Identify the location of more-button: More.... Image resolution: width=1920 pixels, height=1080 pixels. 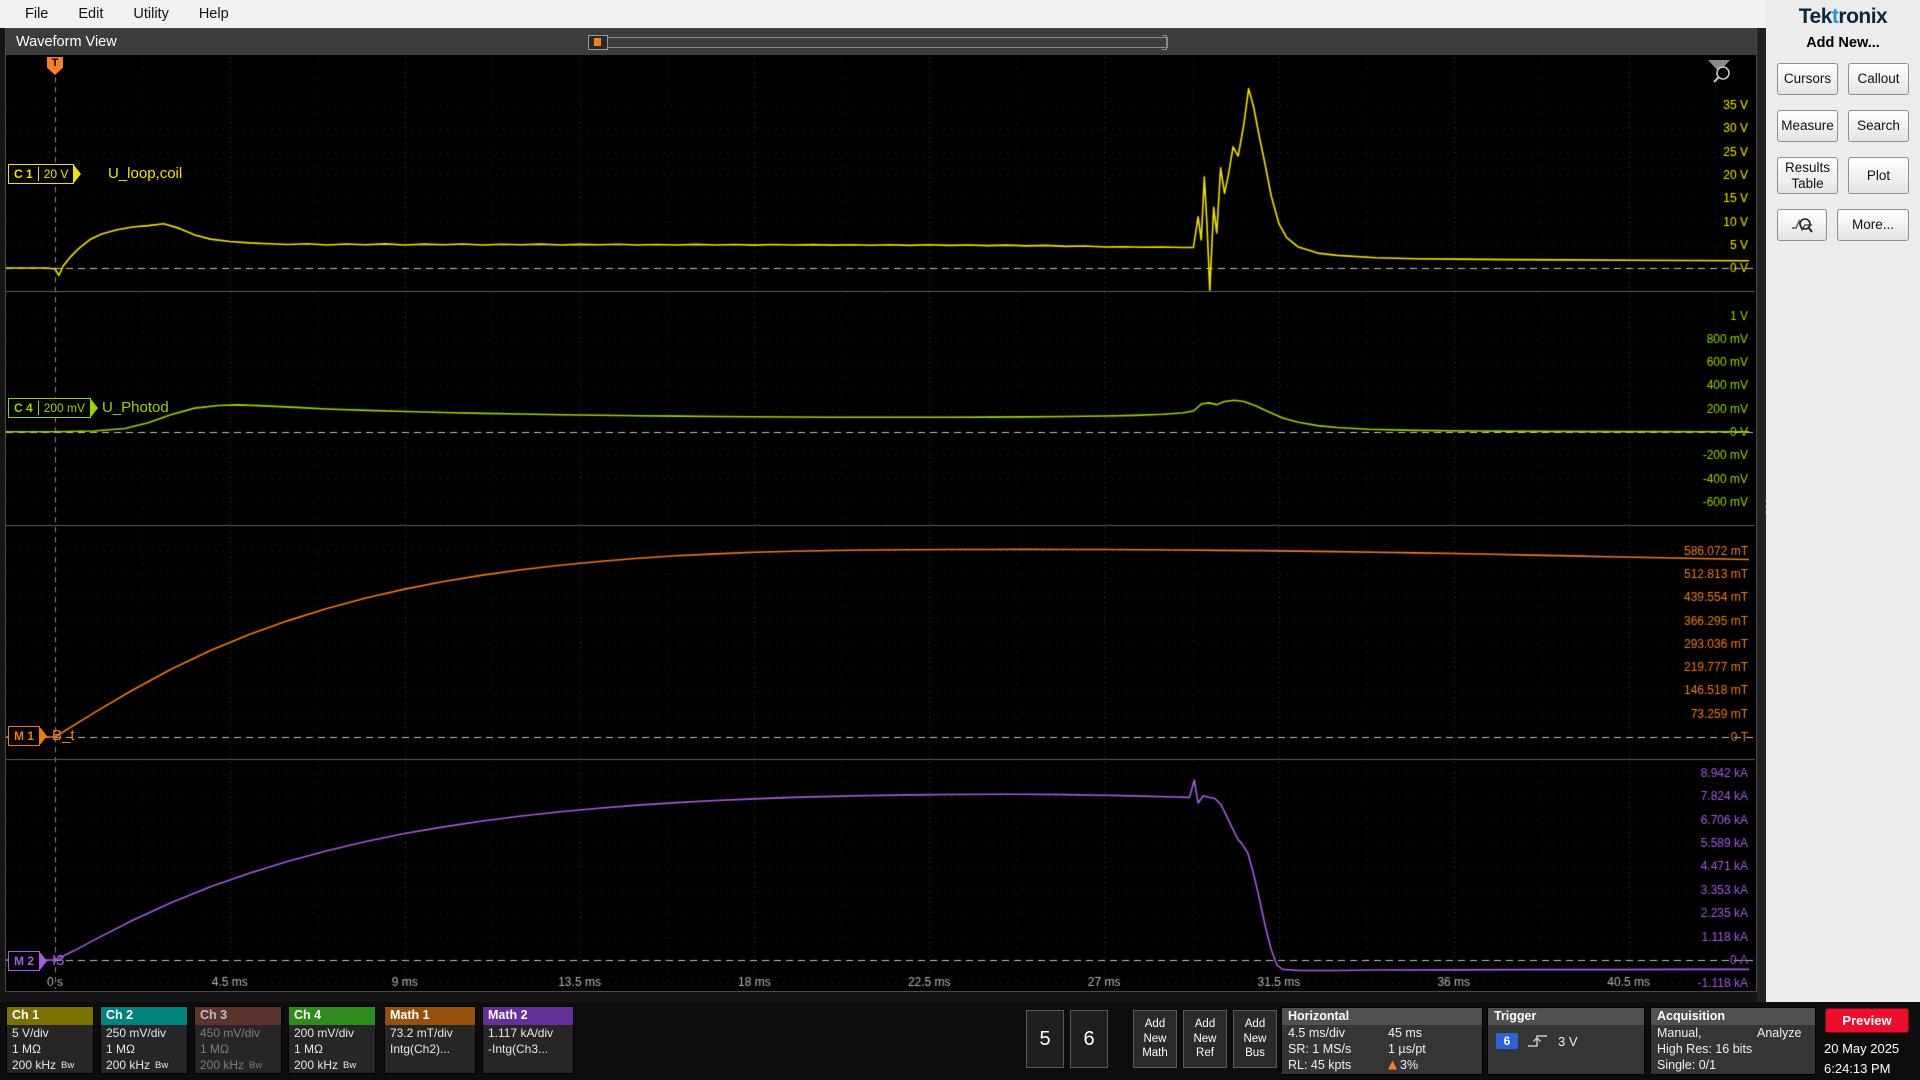
(1873, 225).